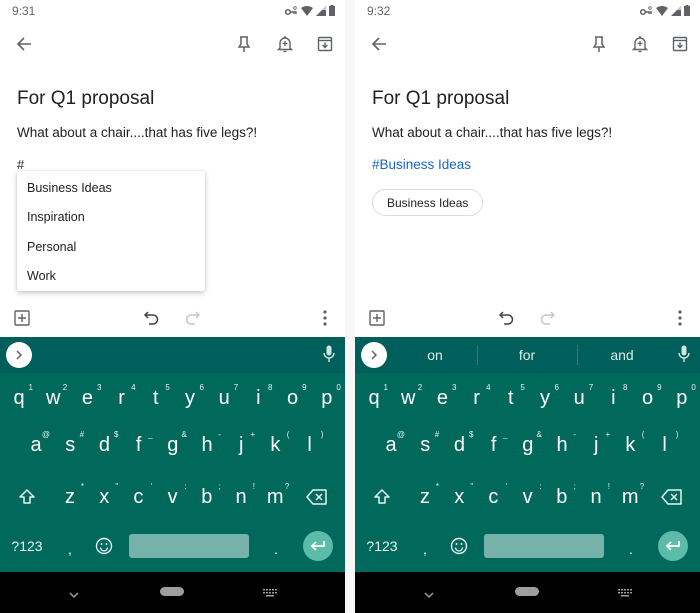  What do you see at coordinates (527, 355) in the screenshot?
I see `word-suggestion-2: for` at bounding box center [527, 355].